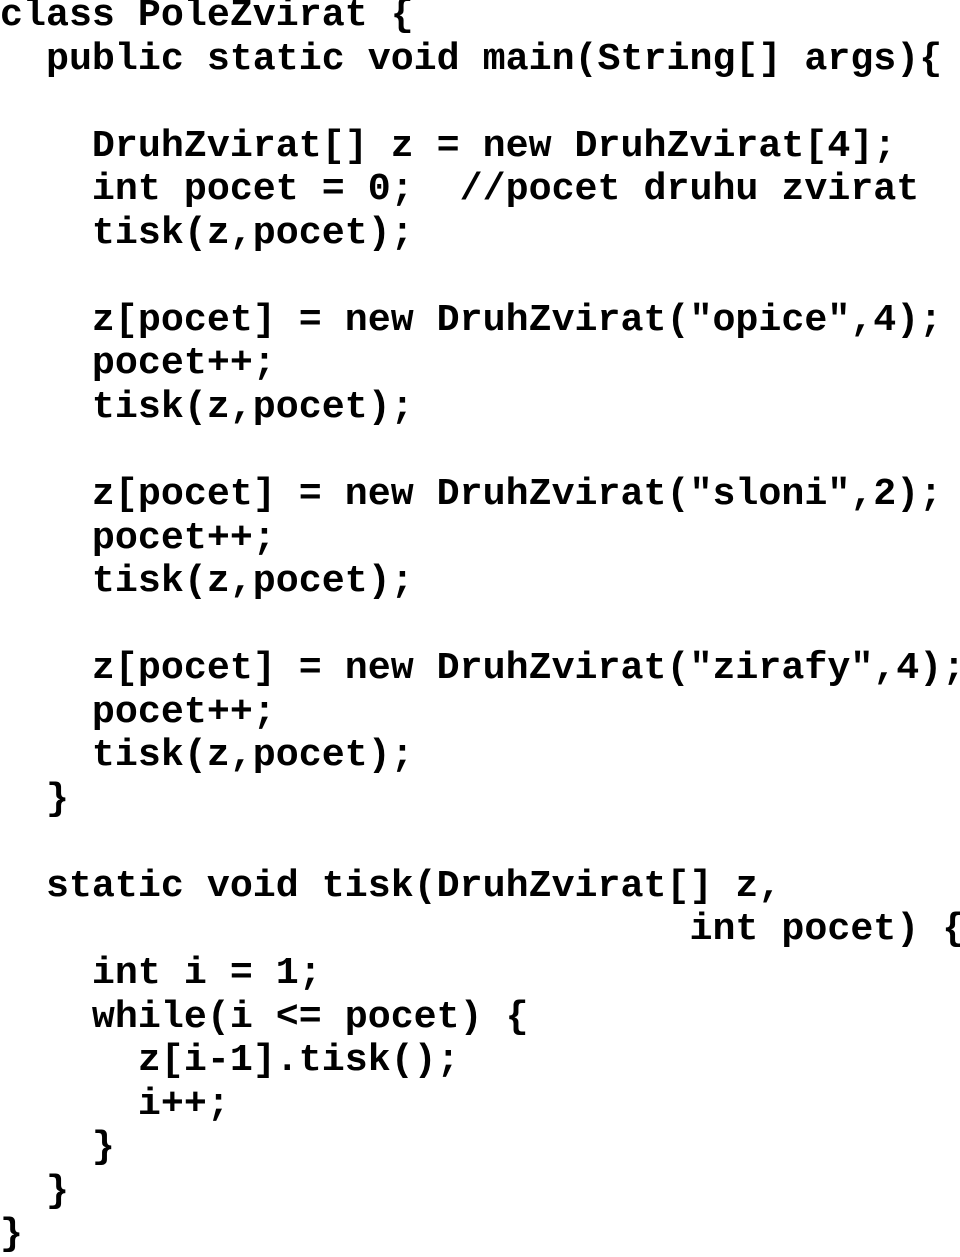  What do you see at coordinates (480, 668) in the screenshot?
I see `code-line: z[pocet] = new DruhZvirat("zirafy",4);` at bounding box center [480, 668].